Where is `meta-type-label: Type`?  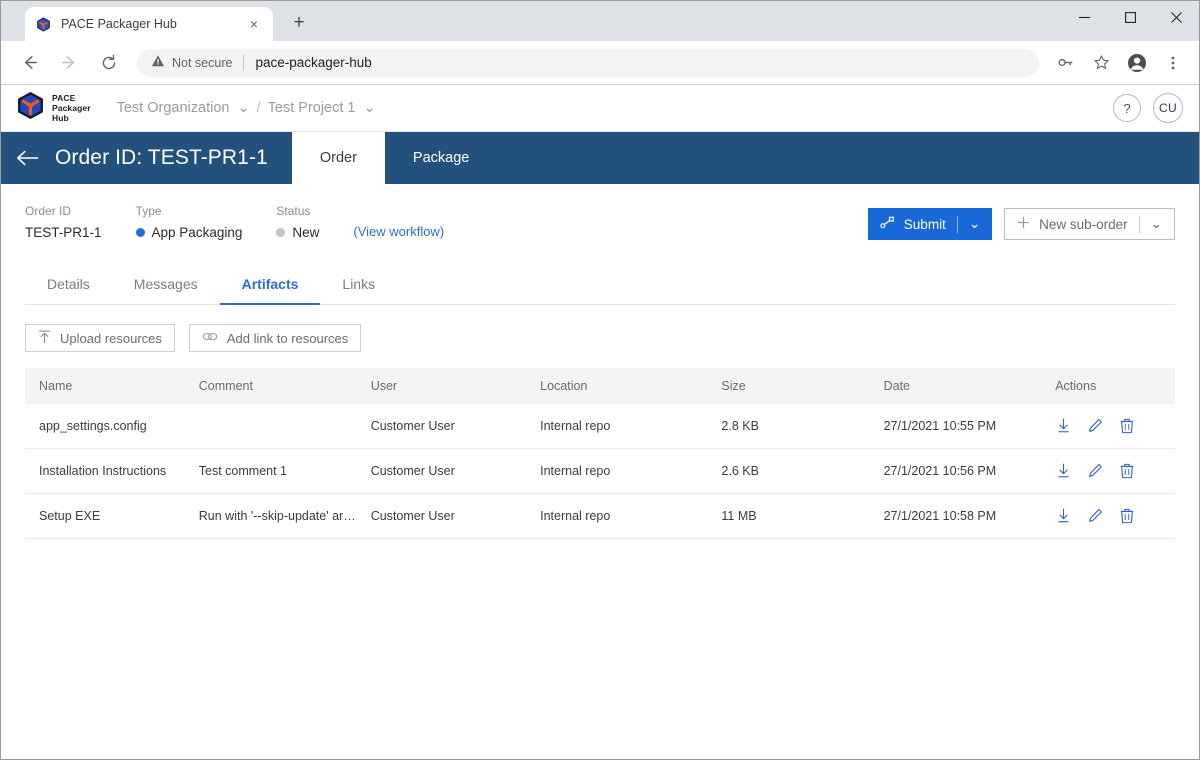
meta-type-label: Type is located at coordinates (148, 211).